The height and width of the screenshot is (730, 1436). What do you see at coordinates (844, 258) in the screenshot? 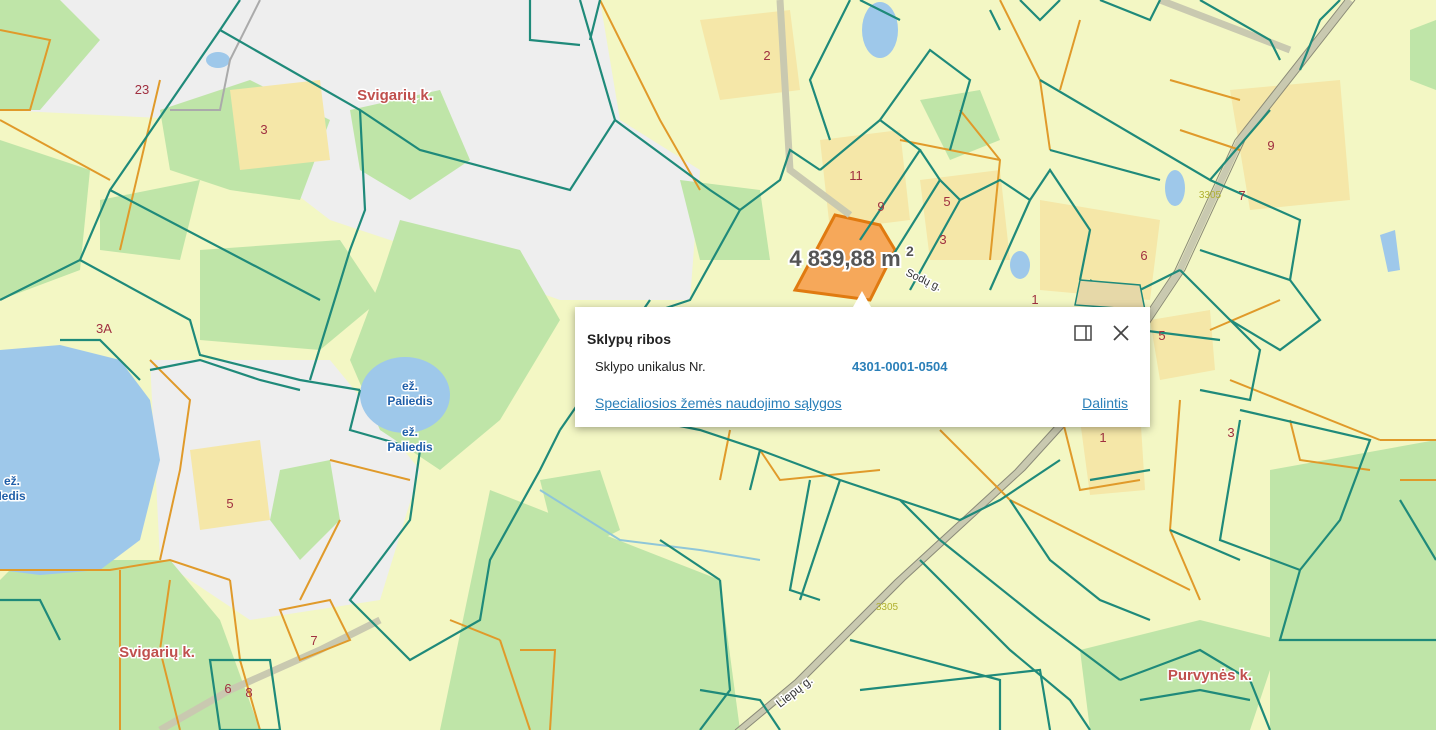
I see `area-label: 4 839,88 m` at bounding box center [844, 258].